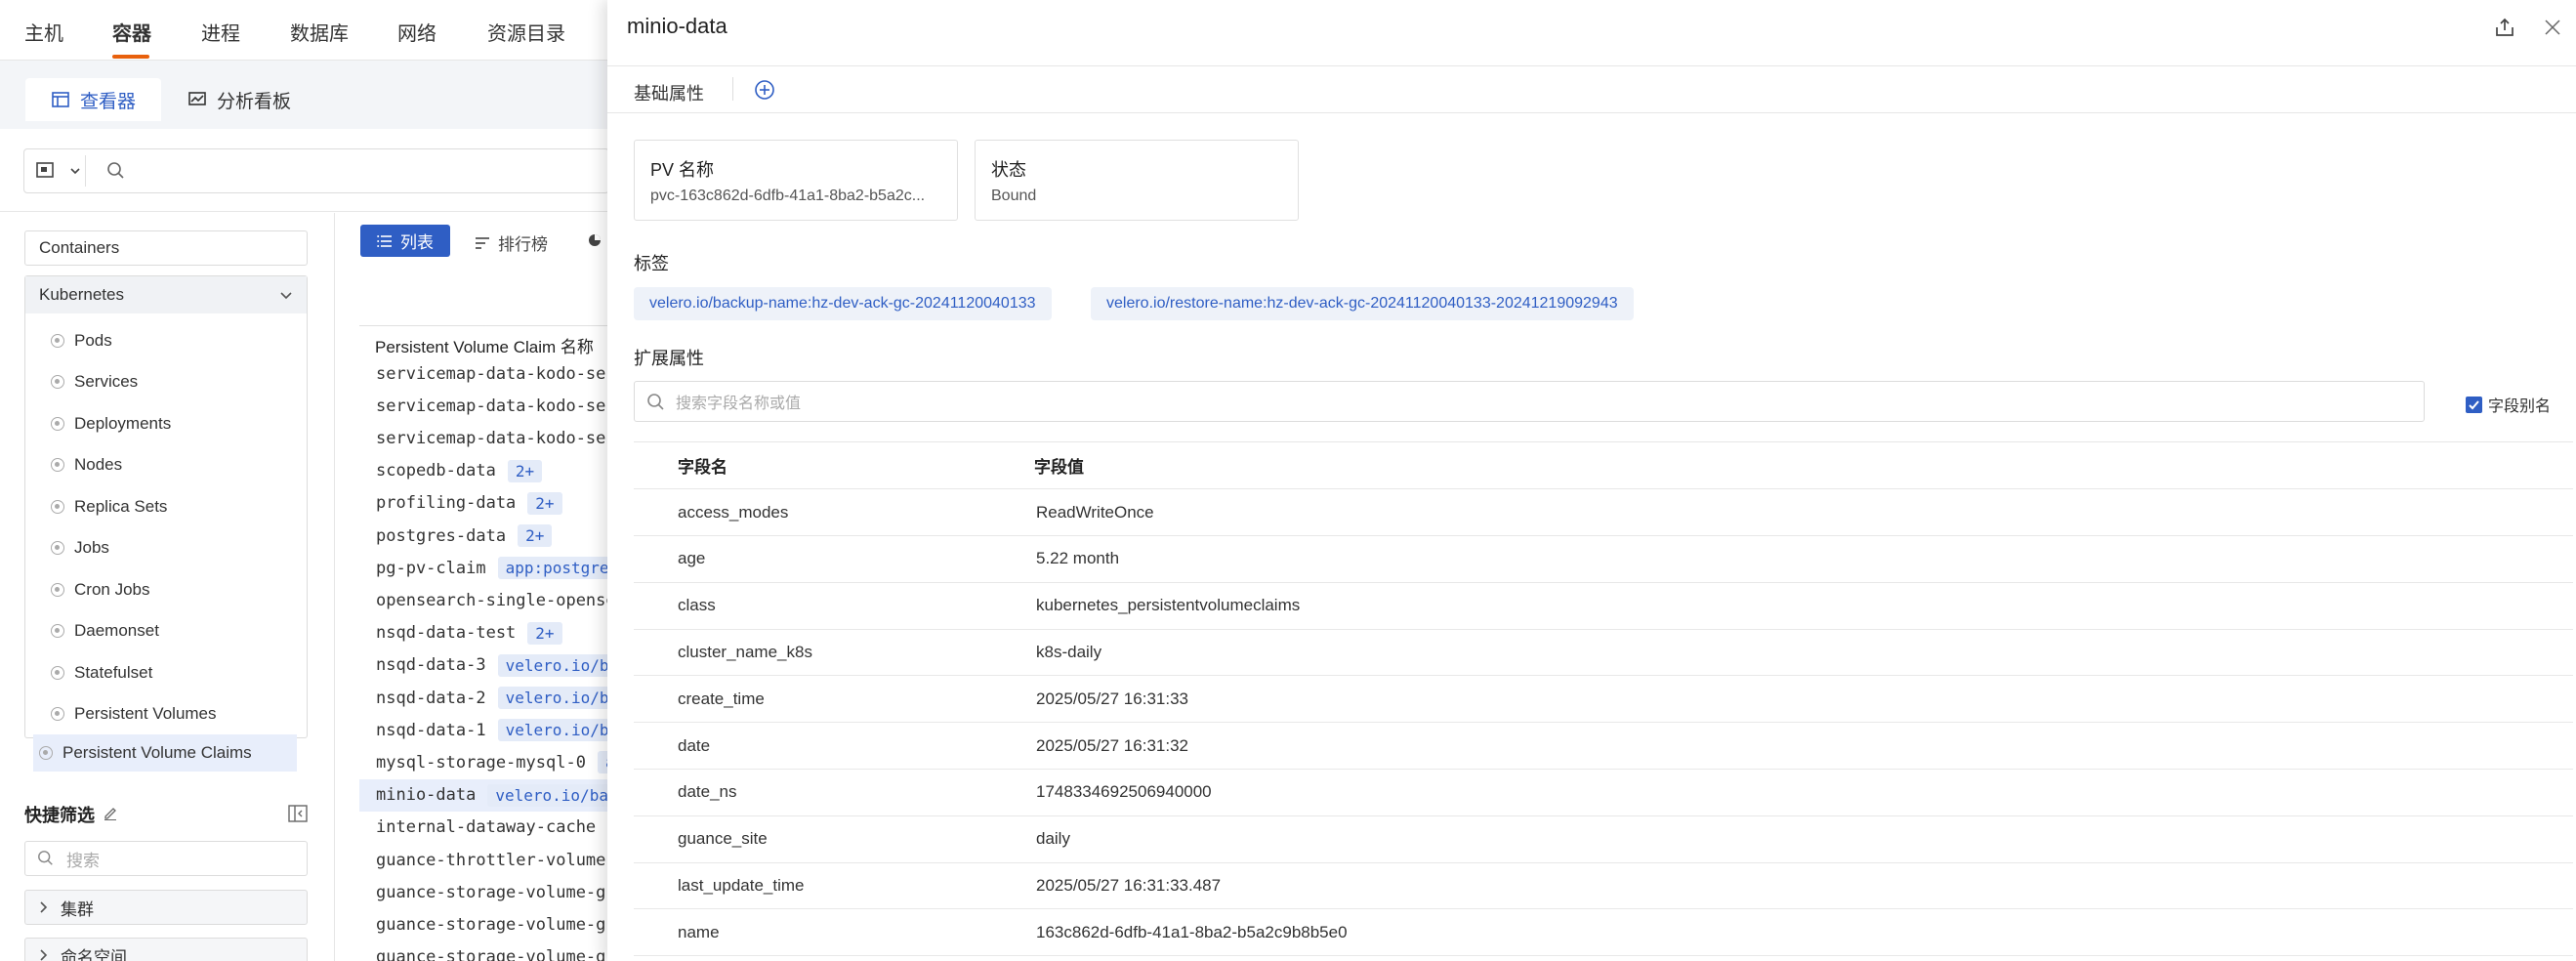  What do you see at coordinates (483, 536) in the screenshot?
I see `table-row: postgres-data 2+` at bounding box center [483, 536].